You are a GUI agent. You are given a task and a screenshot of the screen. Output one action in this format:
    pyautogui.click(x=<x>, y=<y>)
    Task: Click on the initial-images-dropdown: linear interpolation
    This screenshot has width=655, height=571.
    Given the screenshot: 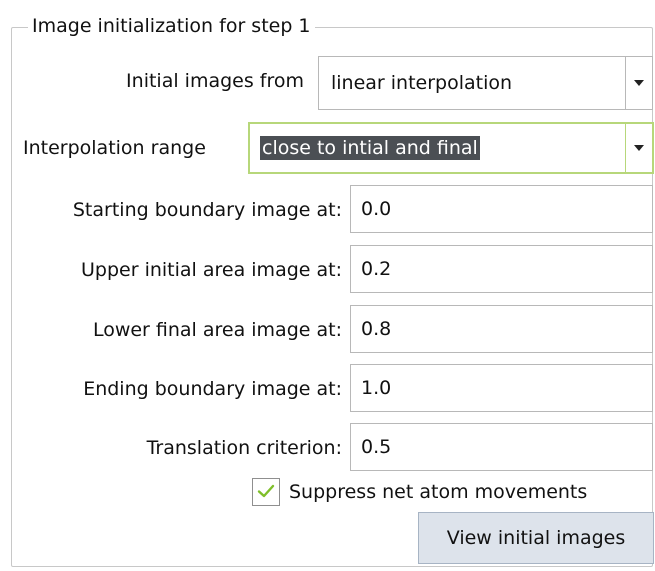 What is the action you would take?
    pyautogui.click(x=485, y=83)
    